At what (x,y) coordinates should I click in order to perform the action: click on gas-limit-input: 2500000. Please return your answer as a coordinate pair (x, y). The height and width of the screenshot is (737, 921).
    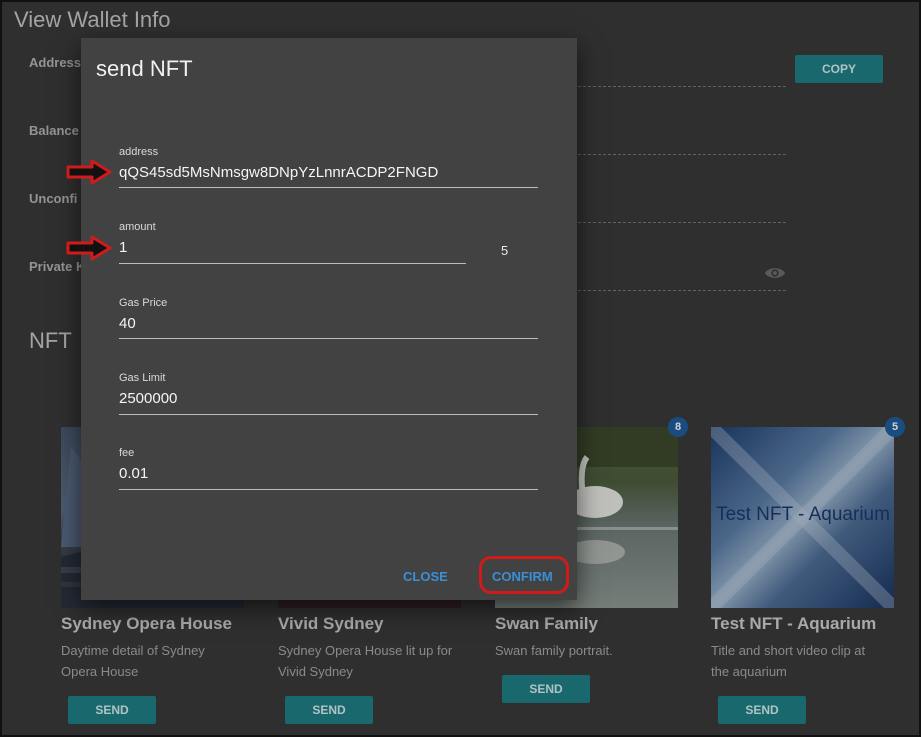
    Looking at the image, I should click on (148, 398).